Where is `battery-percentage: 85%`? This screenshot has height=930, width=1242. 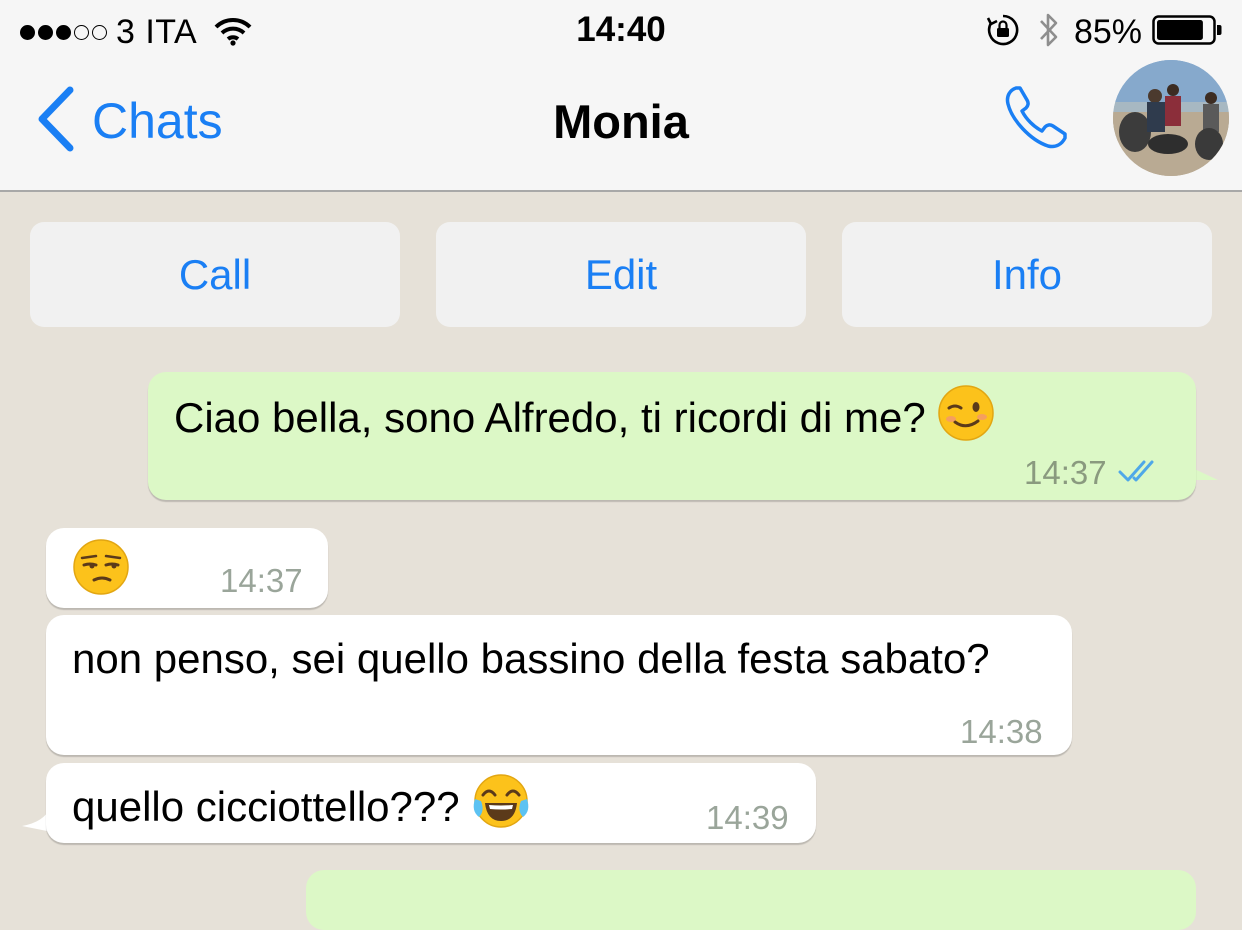 battery-percentage: 85% is located at coordinates (1107, 31).